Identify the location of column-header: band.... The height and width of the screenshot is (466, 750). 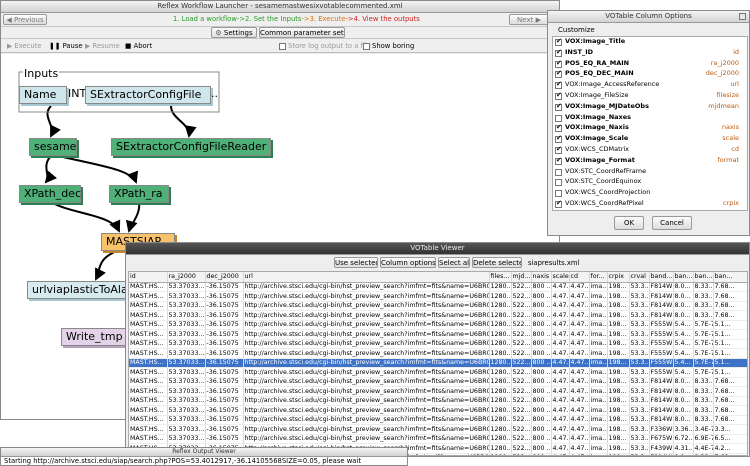
(661, 277).